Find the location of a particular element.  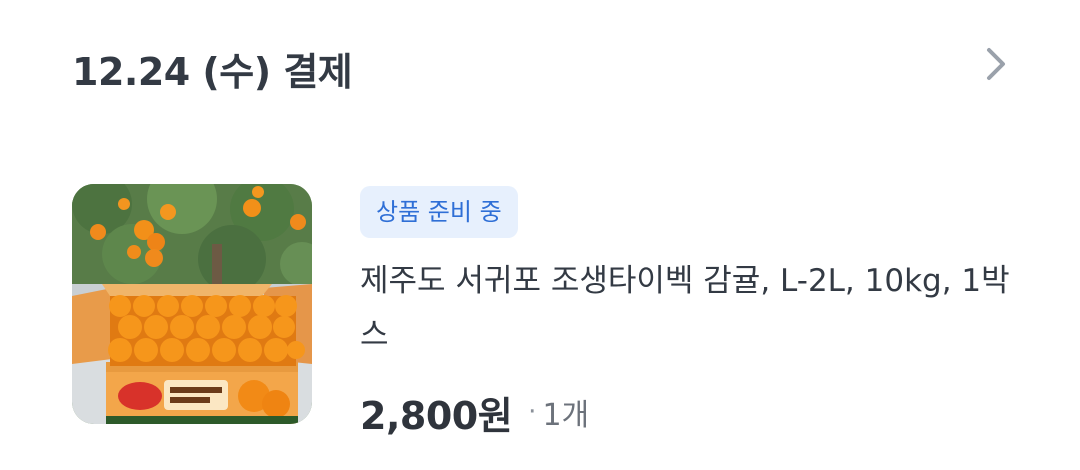

product-price: 2,800원 is located at coordinates (436, 415).